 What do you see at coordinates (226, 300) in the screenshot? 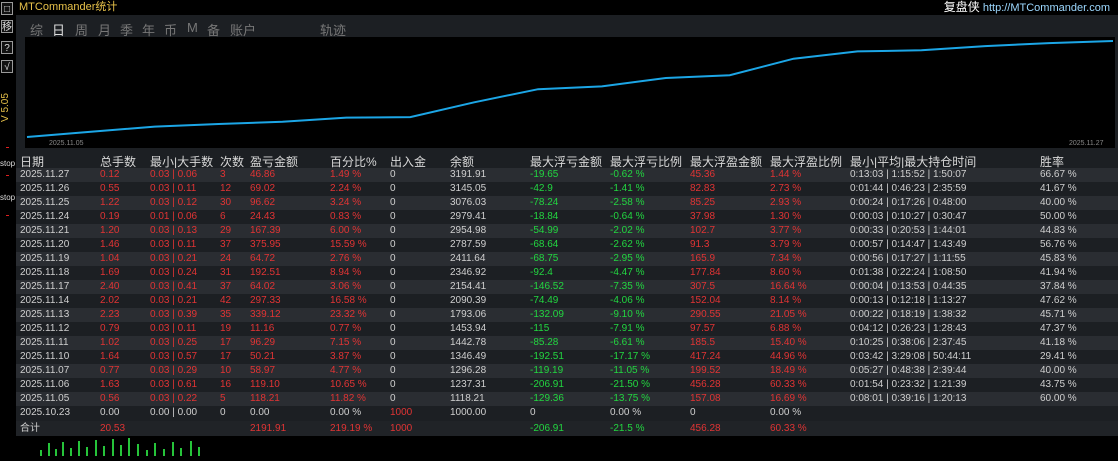
I see `cell-trade-count: 42` at bounding box center [226, 300].